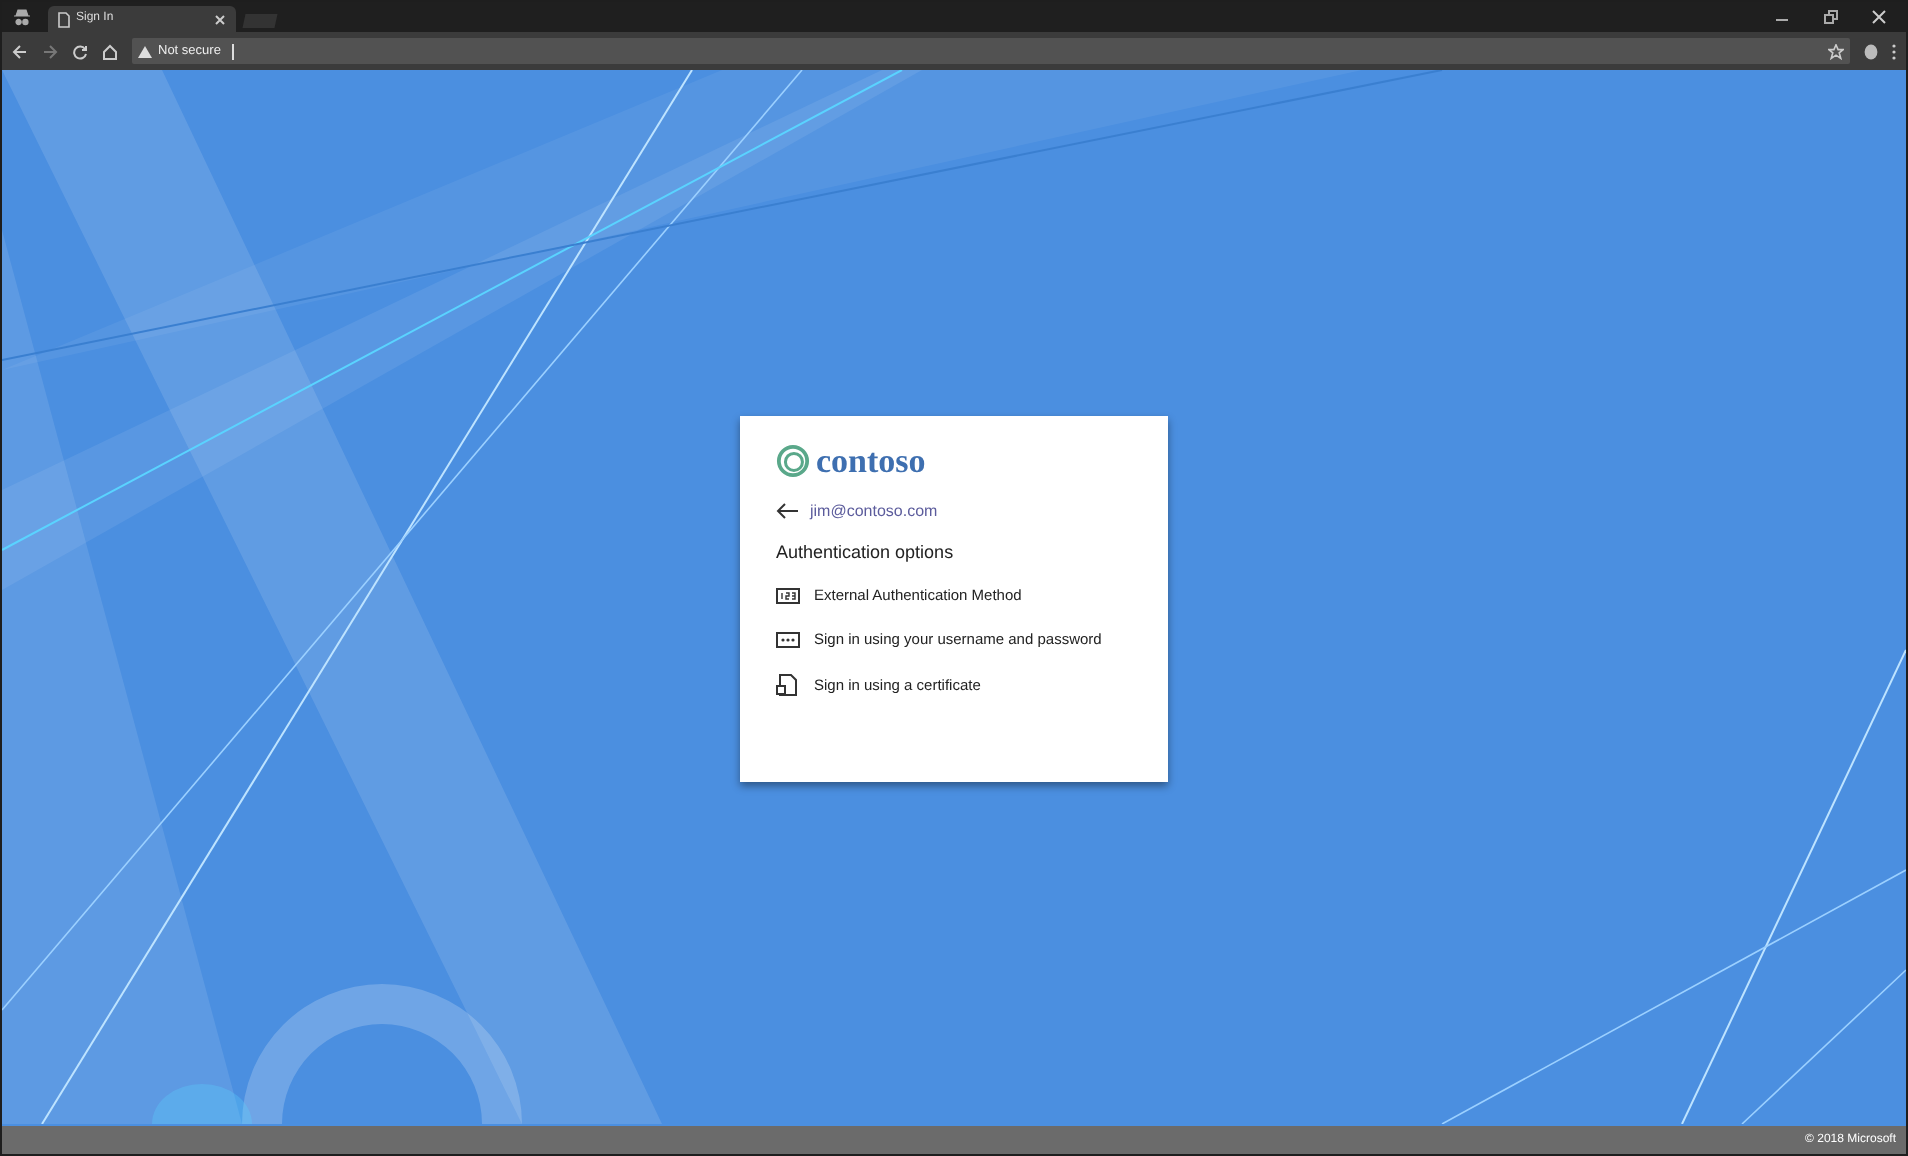 Image resolution: width=1908 pixels, height=1156 pixels. I want to click on home-icon, so click(110, 51).